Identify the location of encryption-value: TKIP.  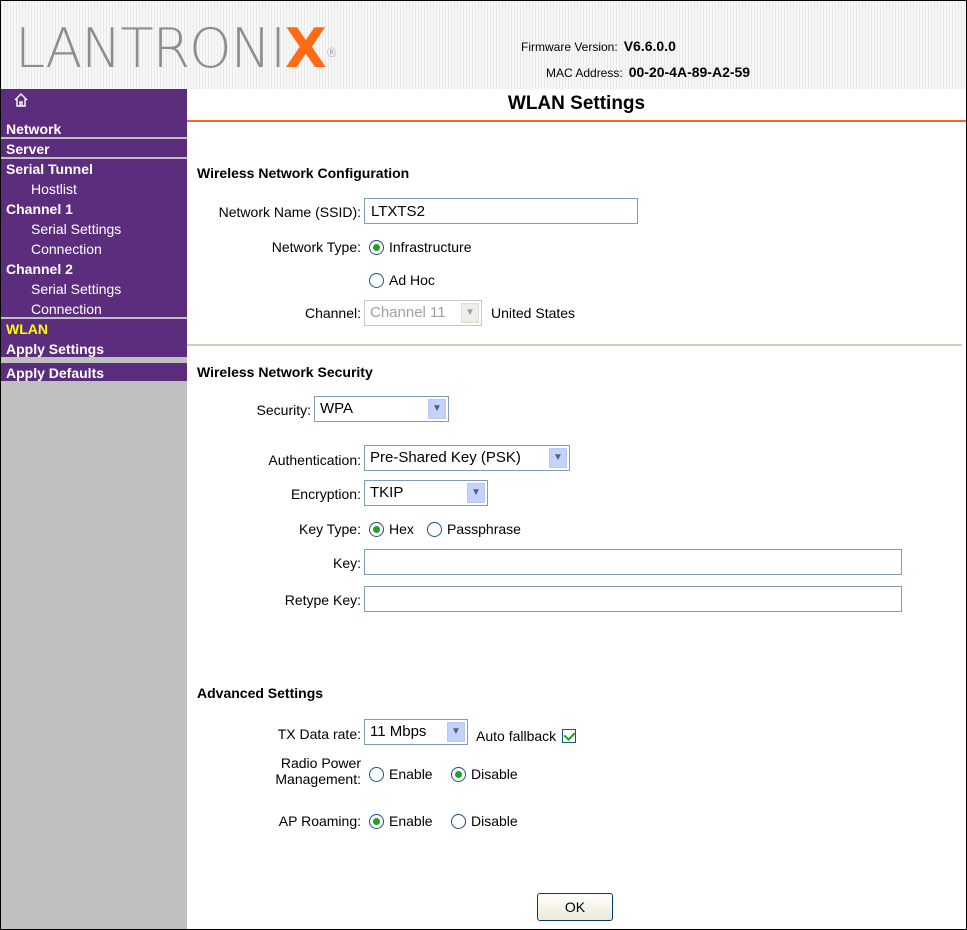
(387, 492).